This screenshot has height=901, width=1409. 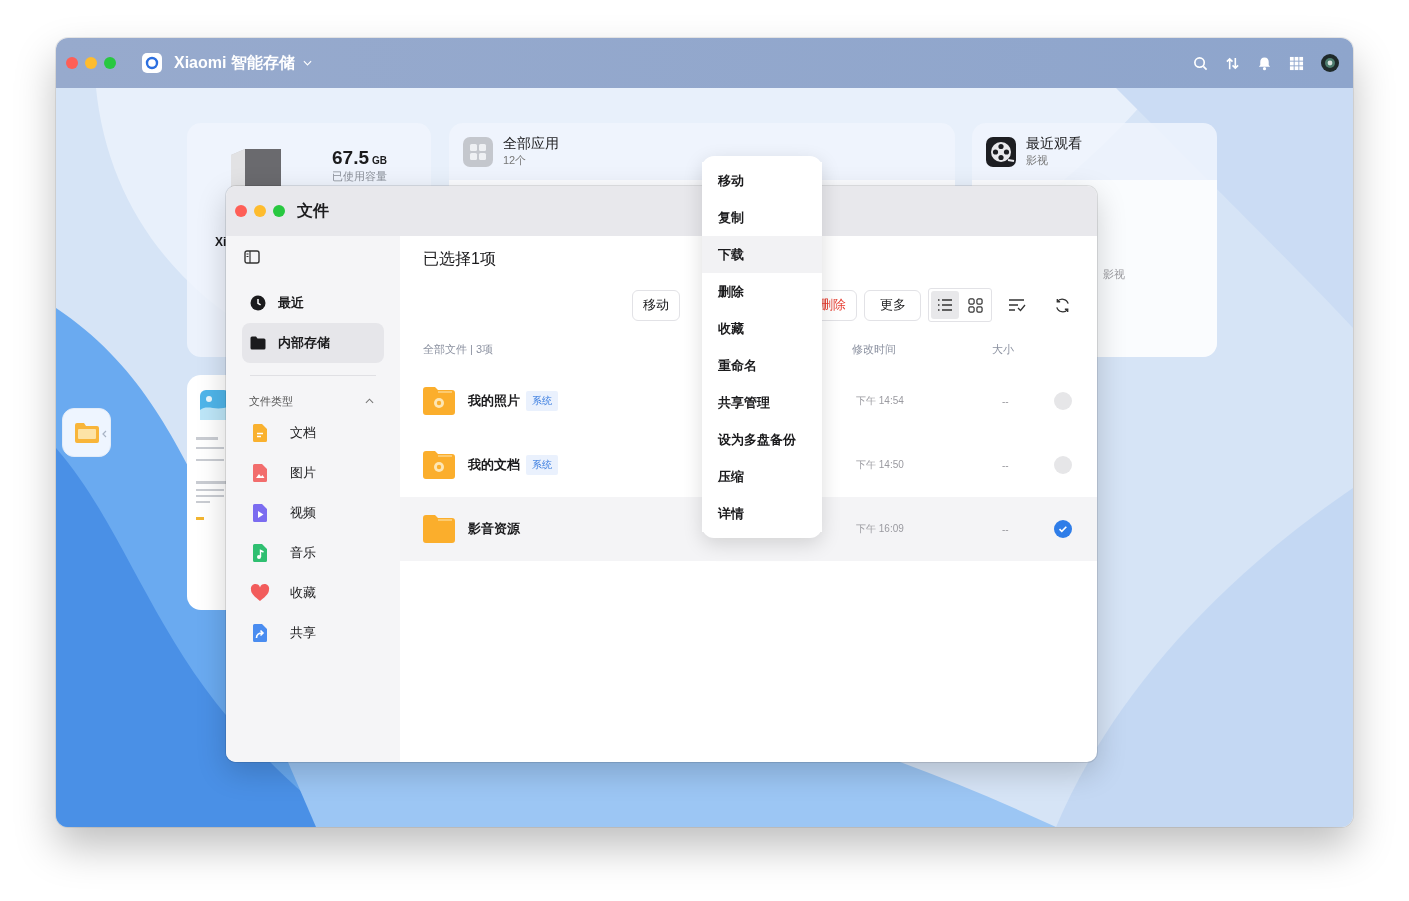 What do you see at coordinates (313, 553) in the screenshot?
I see `sidebar-item: 音乐` at bounding box center [313, 553].